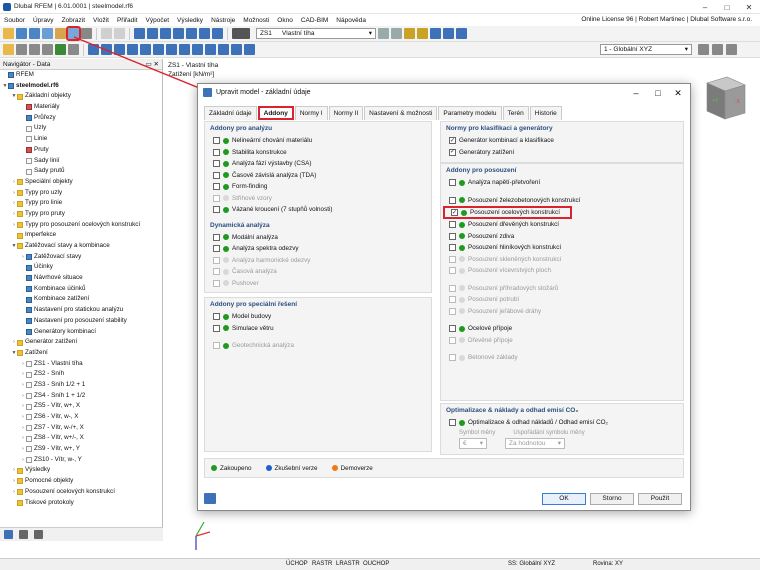 The image size is (760, 570). I want to click on tree-item: › ZS4 - Sníh 1 + 1/2, so click(81, 396).